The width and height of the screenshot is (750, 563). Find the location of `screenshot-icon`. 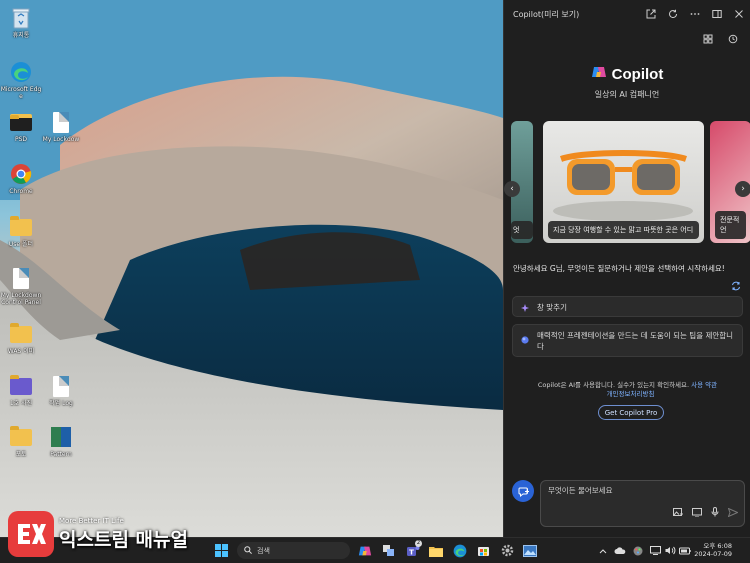

screenshot-icon is located at coordinates (697, 511).